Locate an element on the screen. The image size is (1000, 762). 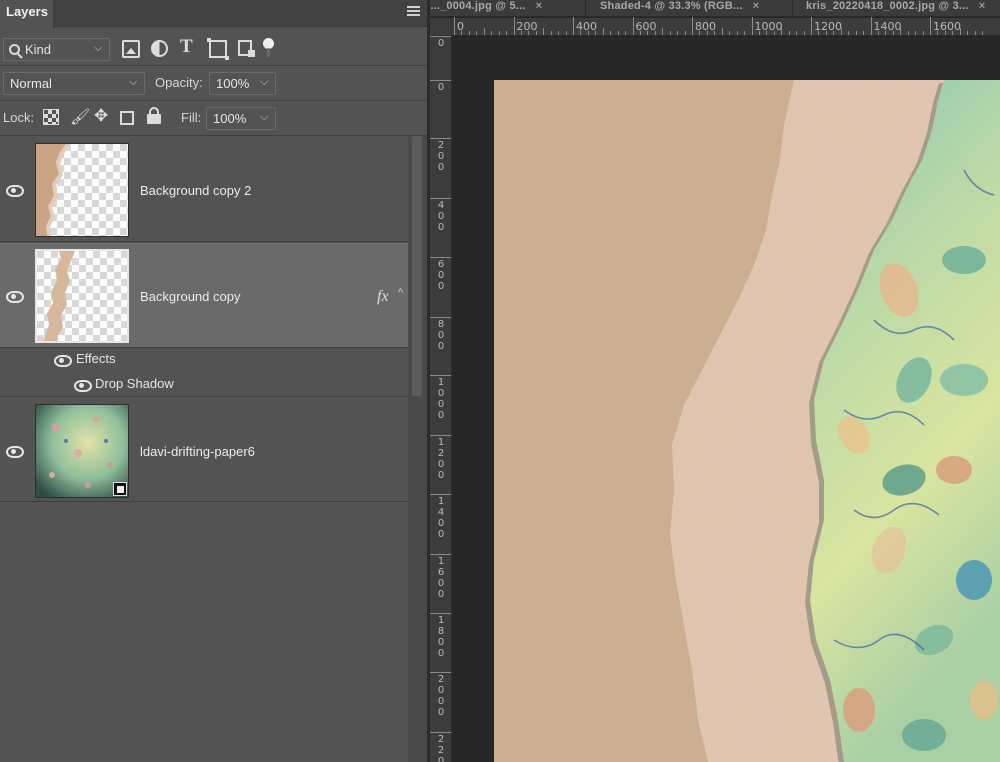
ruler-corner is located at coordinates (441, 27).